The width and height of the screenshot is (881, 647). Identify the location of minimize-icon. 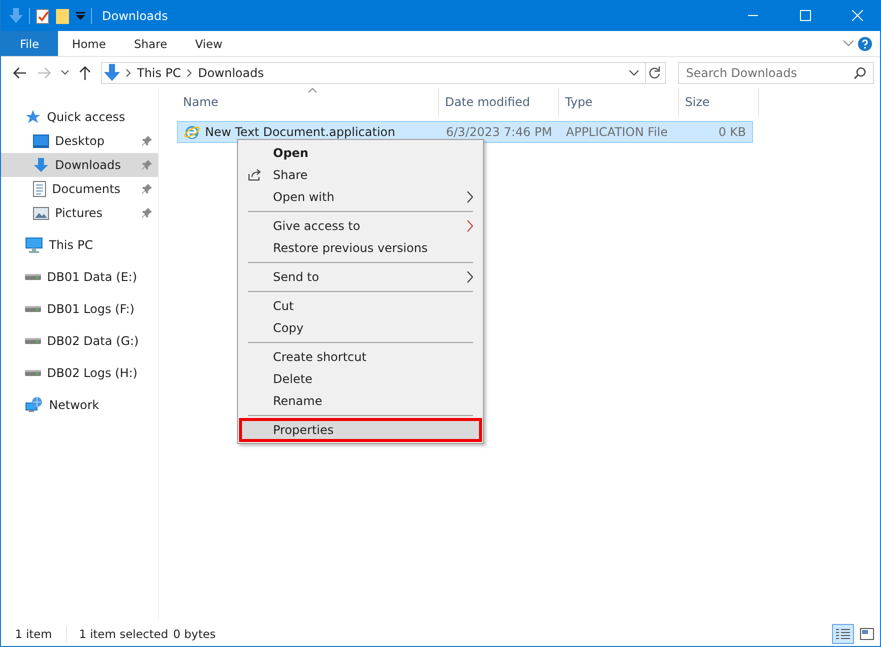
(753, 15).